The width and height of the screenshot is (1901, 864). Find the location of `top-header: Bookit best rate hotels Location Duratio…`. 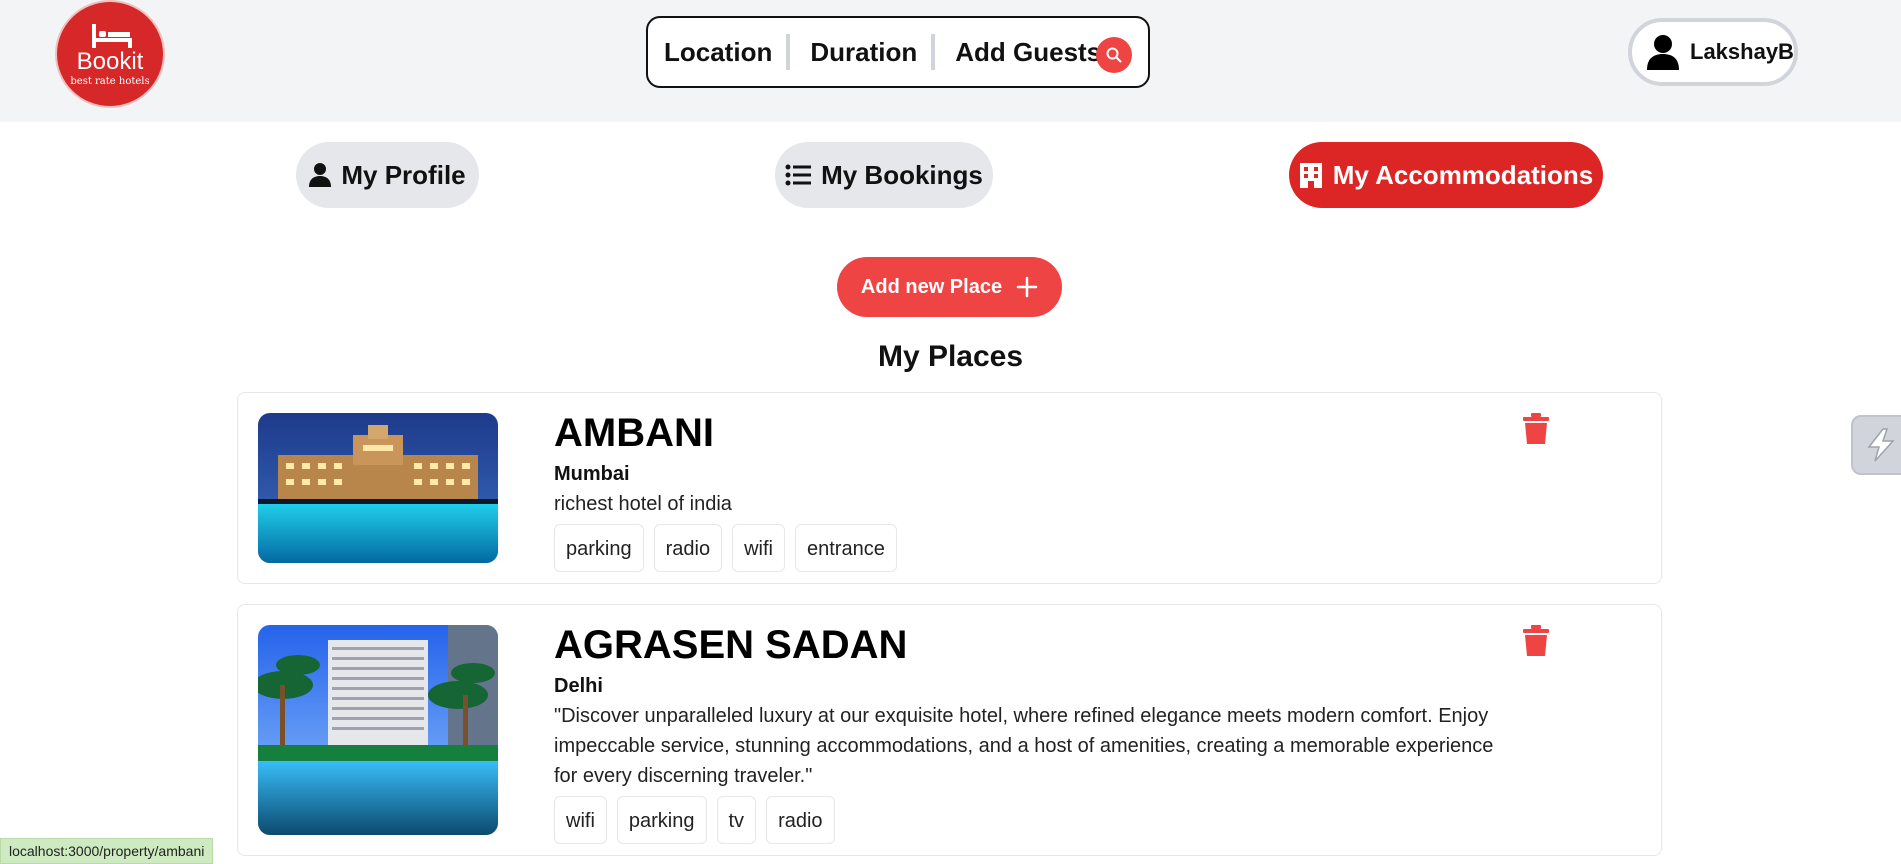

top-header: Bookit best rate hotels Location Duratio… is located at coordinates (950, 61).